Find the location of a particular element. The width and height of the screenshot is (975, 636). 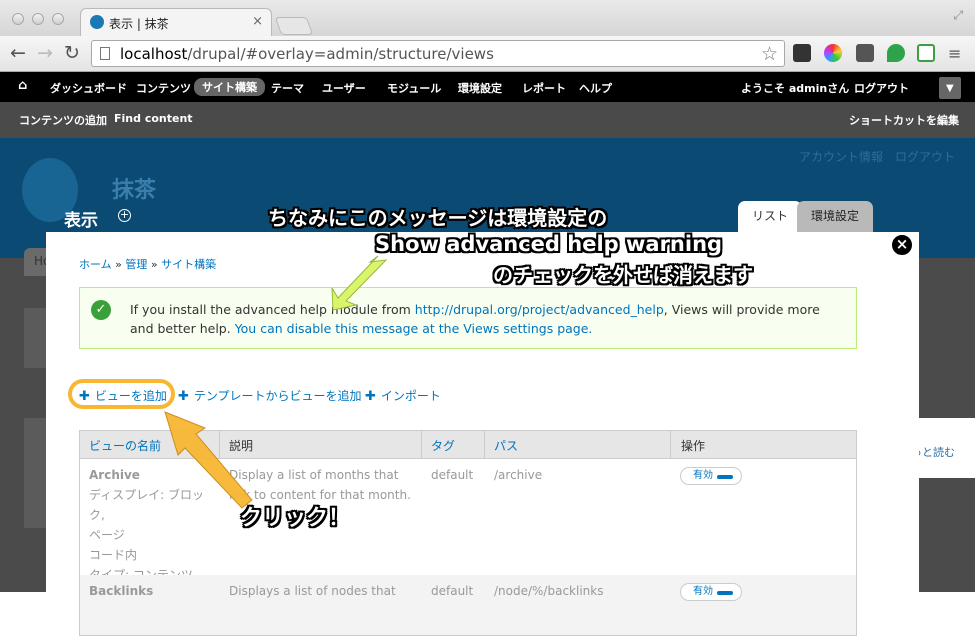

annotation-line-2: Show advanced help warning is located at coordinates (549, 244).